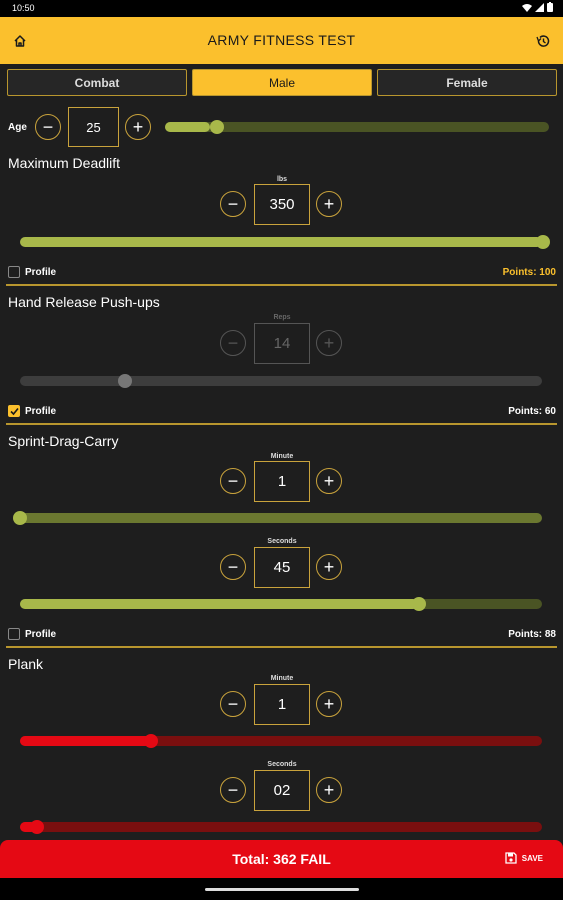 The height and width of the screenshot is (900, 563). I want to click on plank-seconds-slider-thumb, so click(37, 827).